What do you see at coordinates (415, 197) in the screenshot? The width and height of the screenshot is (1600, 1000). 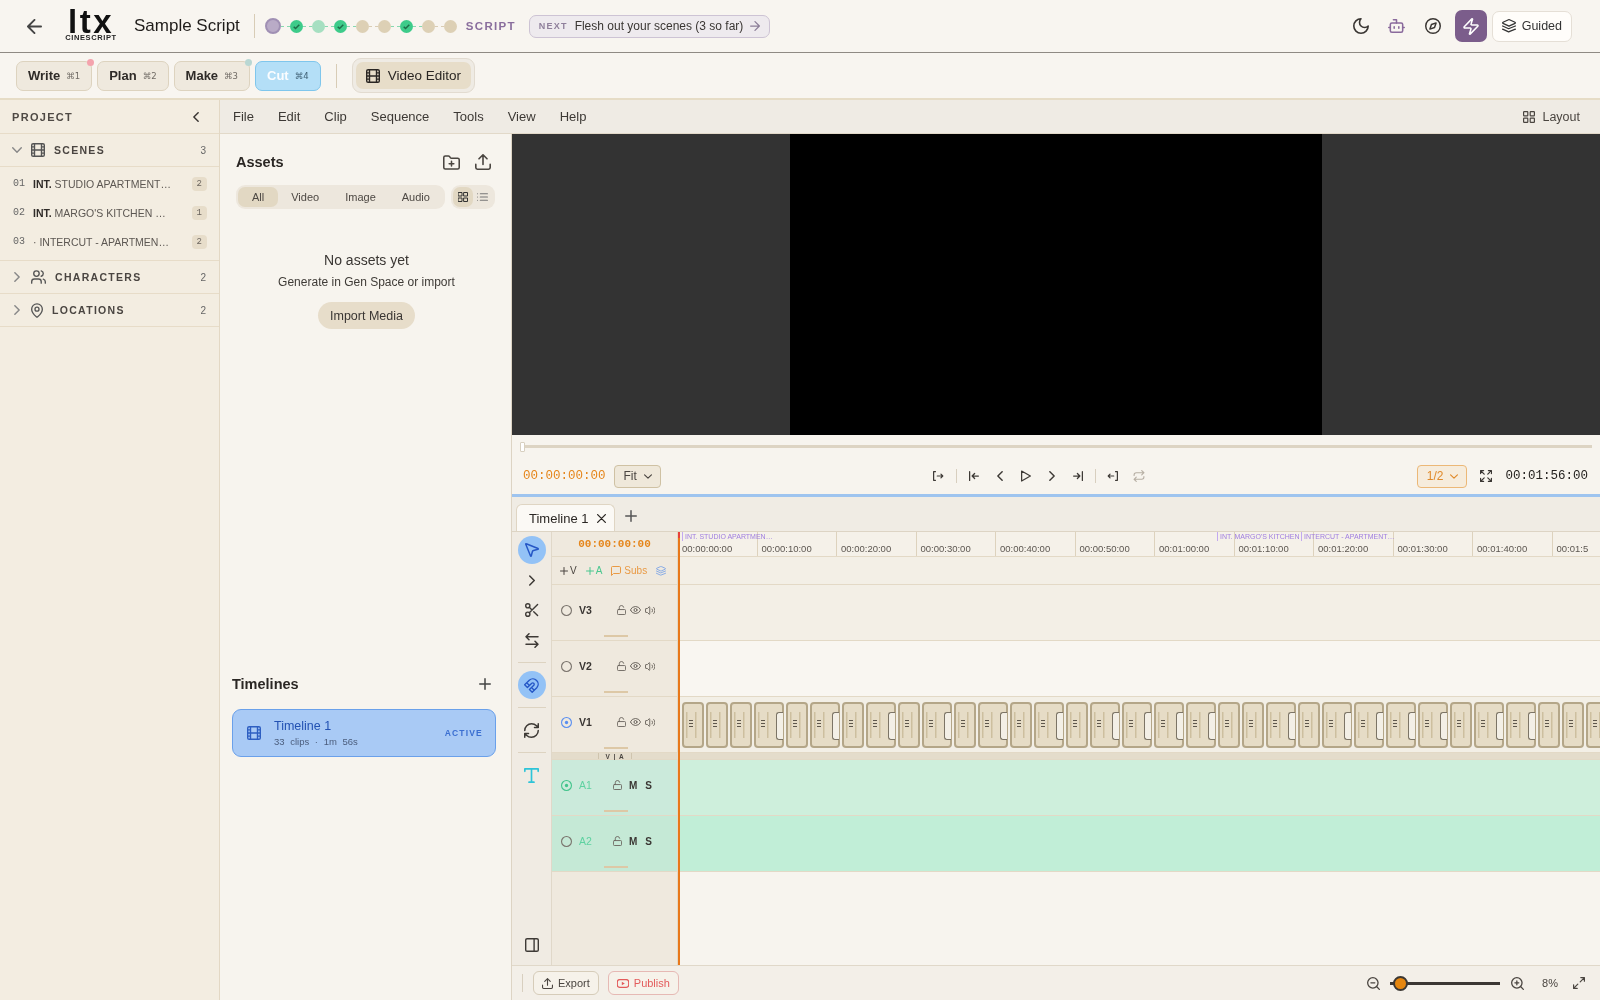 I see `filter-tab: Audio` at bounding box center [415, 197].